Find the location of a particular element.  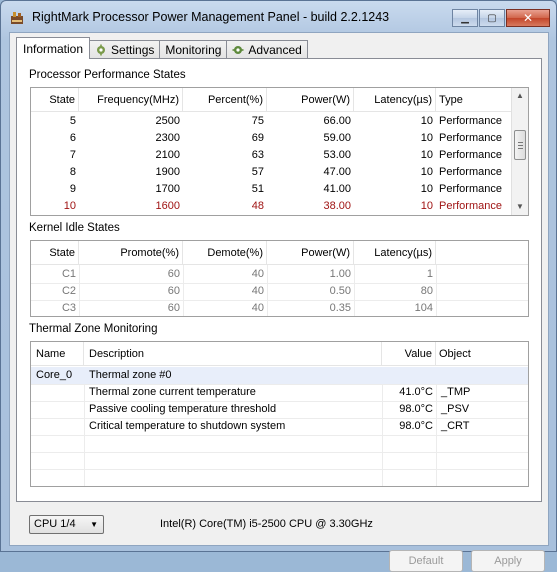

cpu-select-value: CPU 1/4 is located at coordinates (55, 524).